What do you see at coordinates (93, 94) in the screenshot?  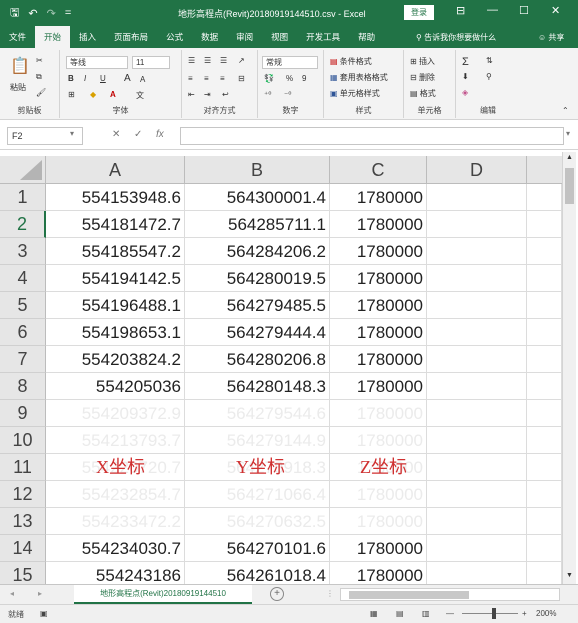 I see `fill-color-icon: ◆` at bounding box center [93, 94].